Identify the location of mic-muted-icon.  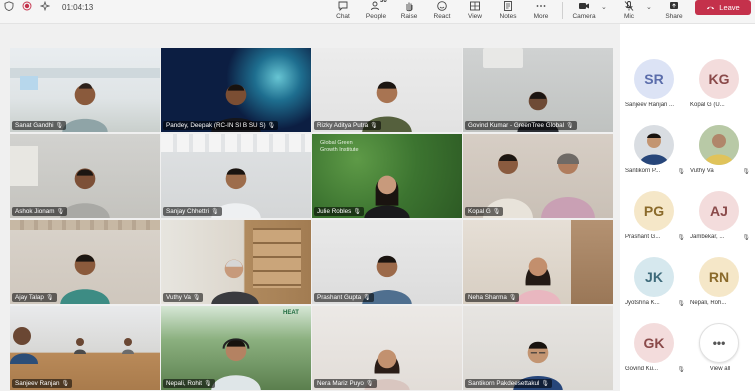
(629, 6).